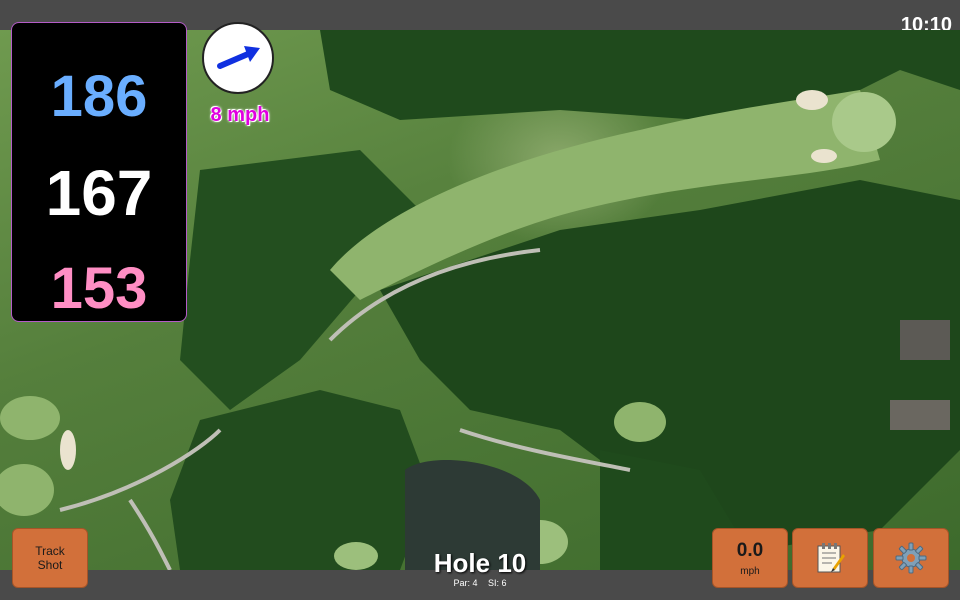 The width and height of the screenshot is (960, 600). I want to click on settings-button, so click(911, 558).